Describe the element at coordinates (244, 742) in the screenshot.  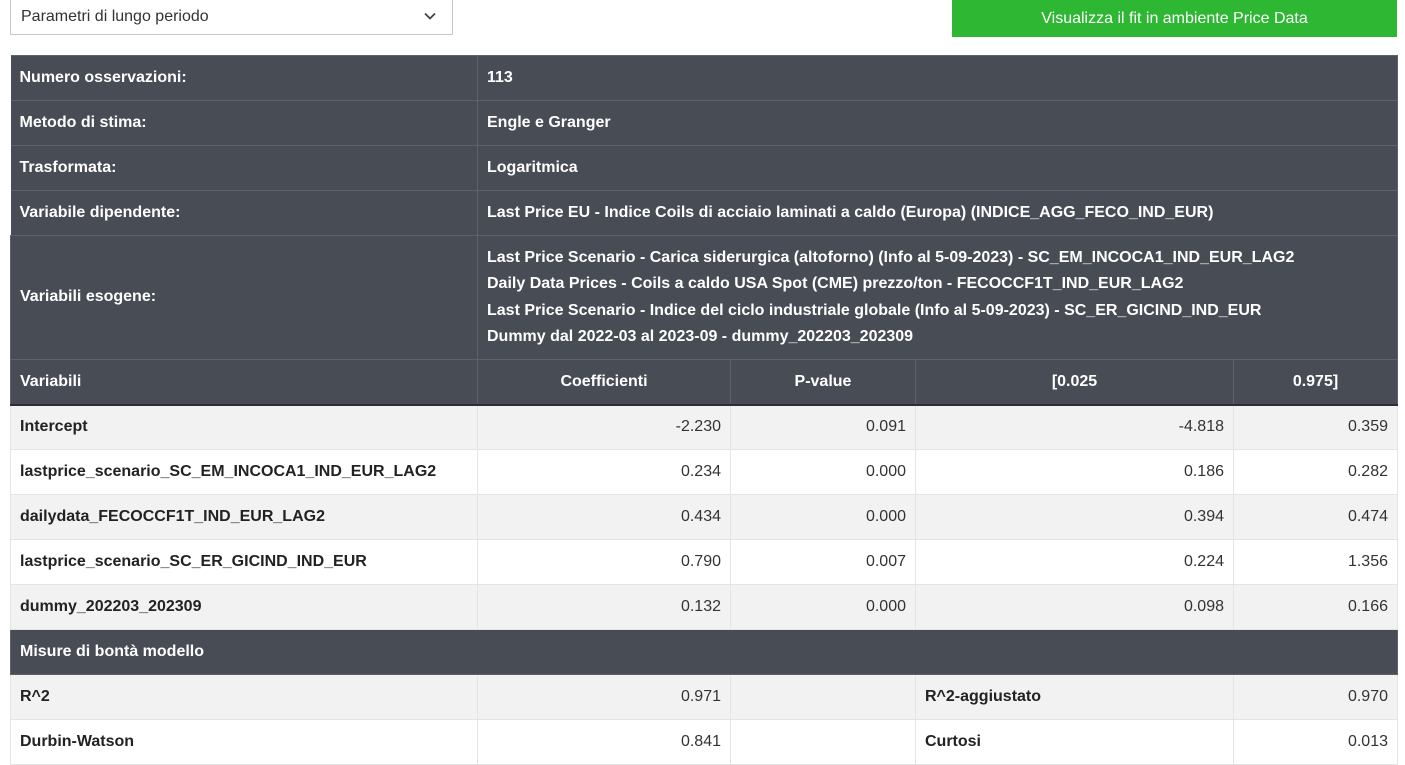
I see `metric-label: Durbin-Watson` at that location.